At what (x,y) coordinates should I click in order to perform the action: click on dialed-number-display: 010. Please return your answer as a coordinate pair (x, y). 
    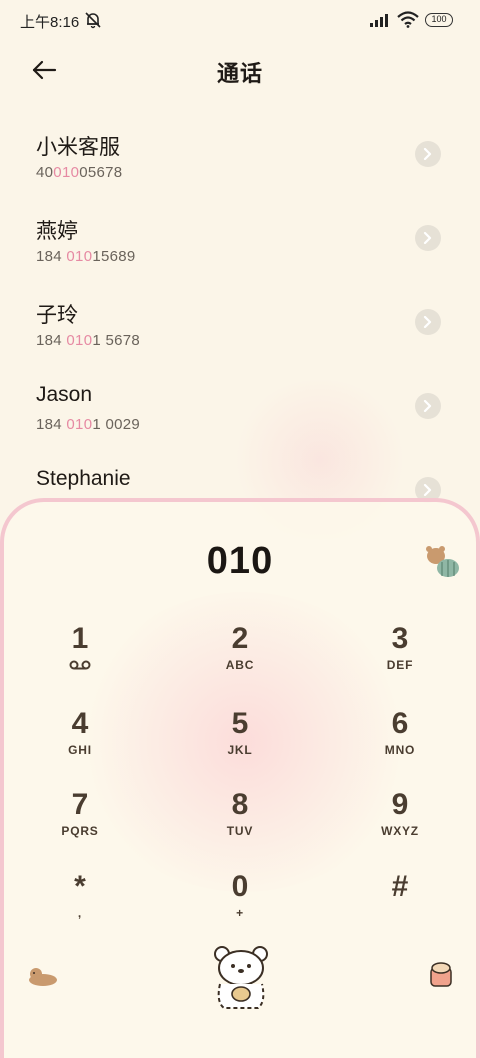
    Looking at the image, I should click on (240, 561).